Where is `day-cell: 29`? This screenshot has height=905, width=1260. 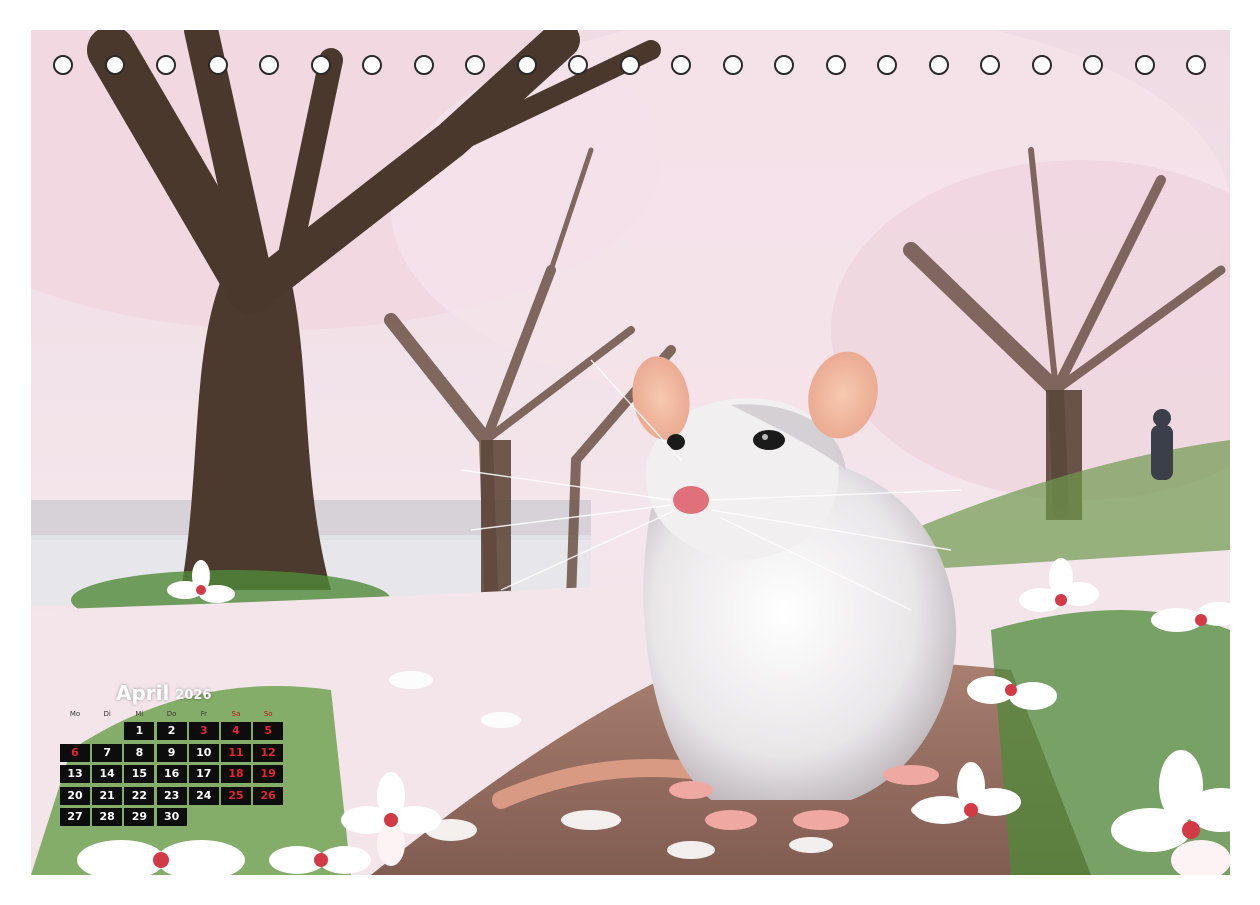
day-cell: 29 is located at coordinates (139, 817).